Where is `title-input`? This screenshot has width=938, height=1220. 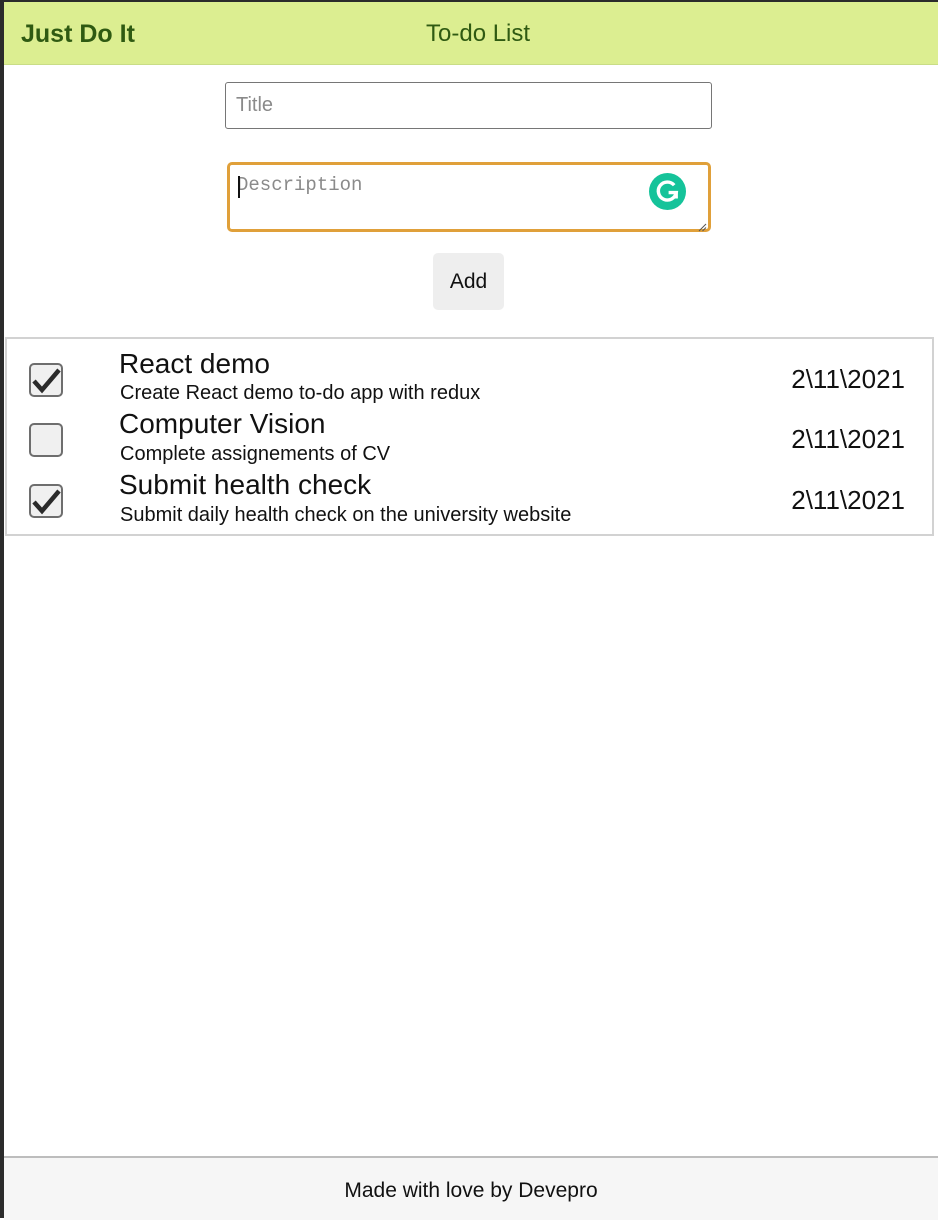 title-input is located at coordinates (468, 105).